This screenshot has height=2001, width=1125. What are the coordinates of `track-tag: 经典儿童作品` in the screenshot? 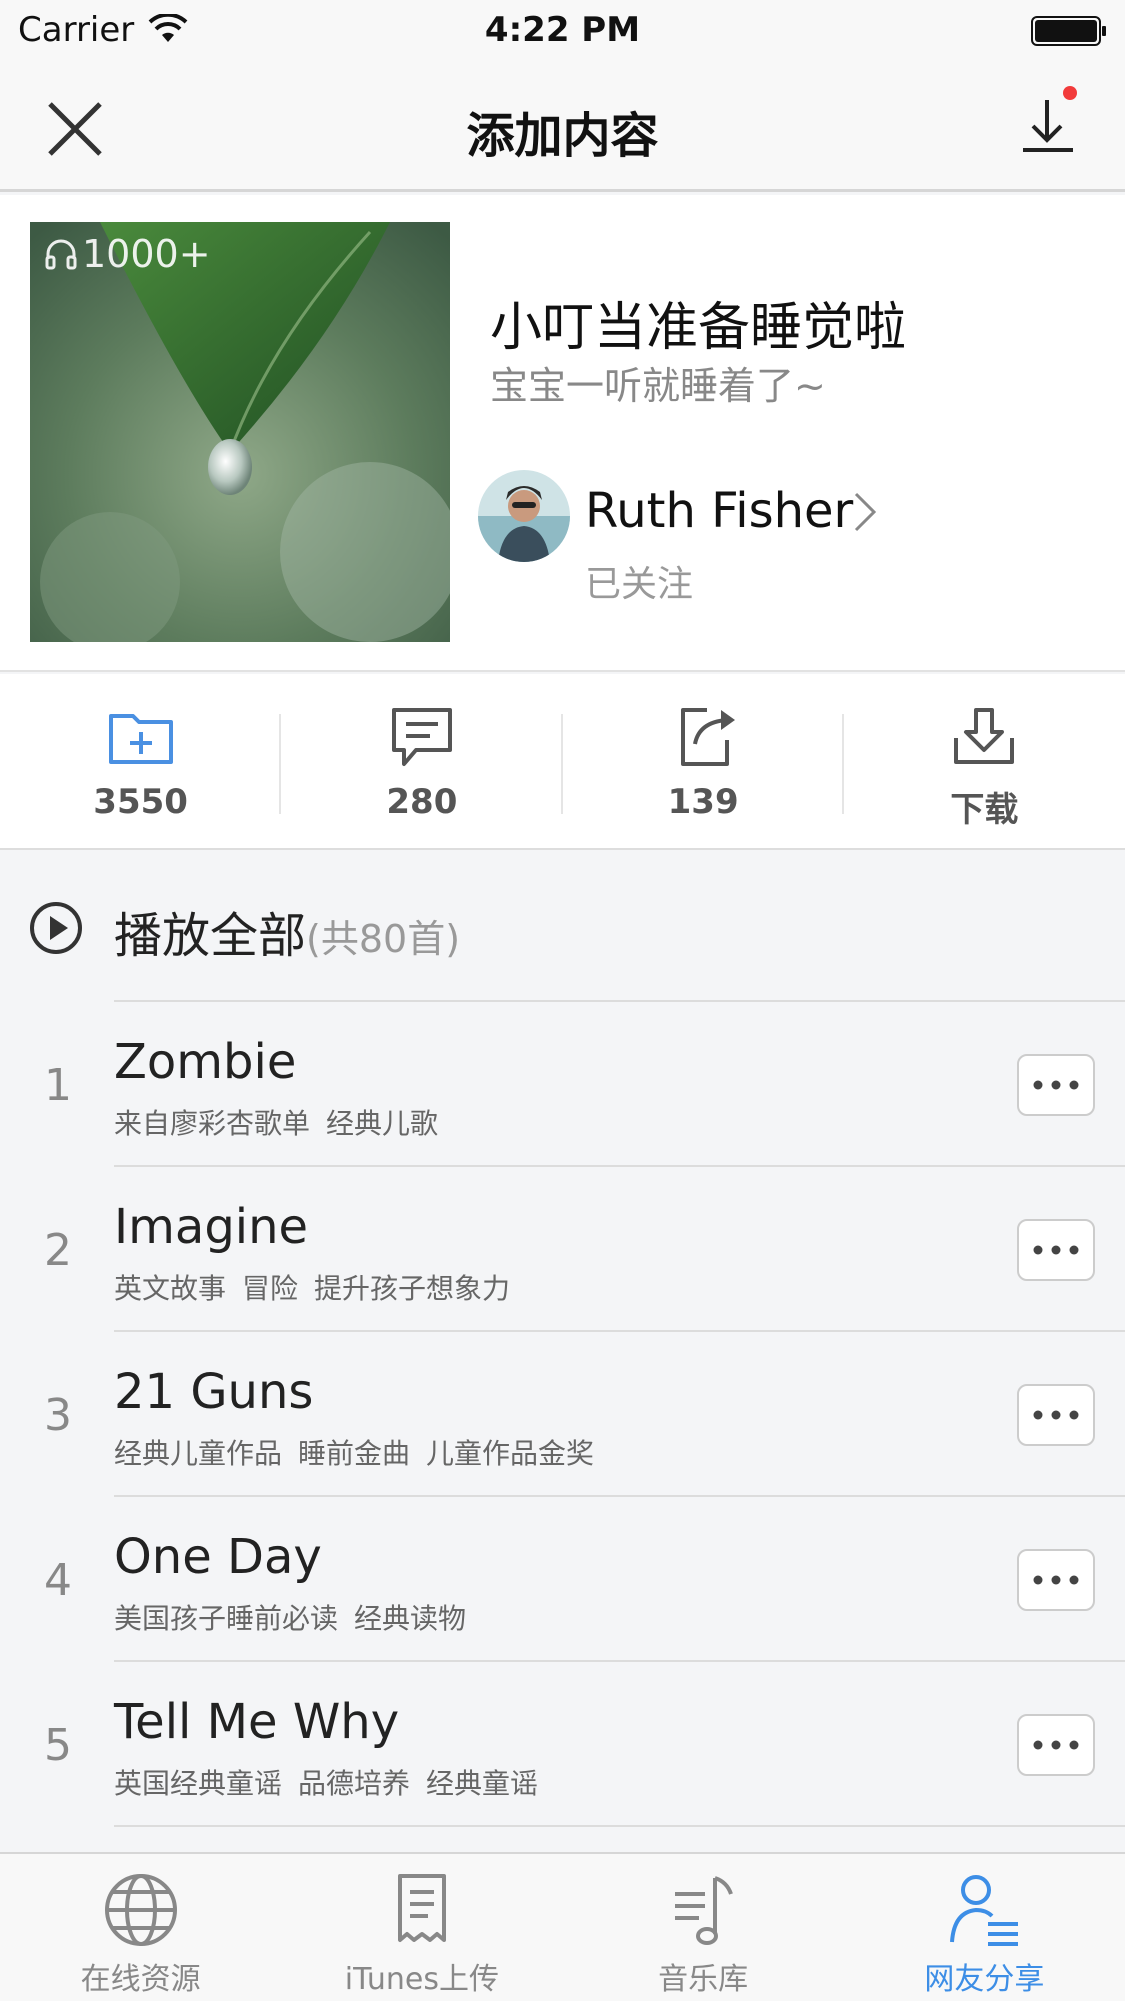 It's located at (198, 1453).